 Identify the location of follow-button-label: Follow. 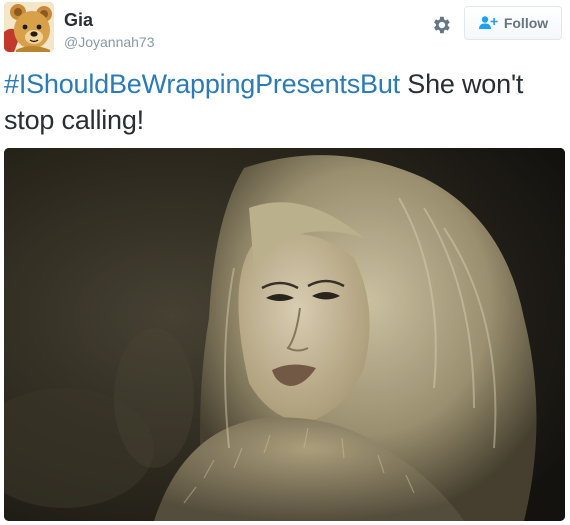
(526, 23).